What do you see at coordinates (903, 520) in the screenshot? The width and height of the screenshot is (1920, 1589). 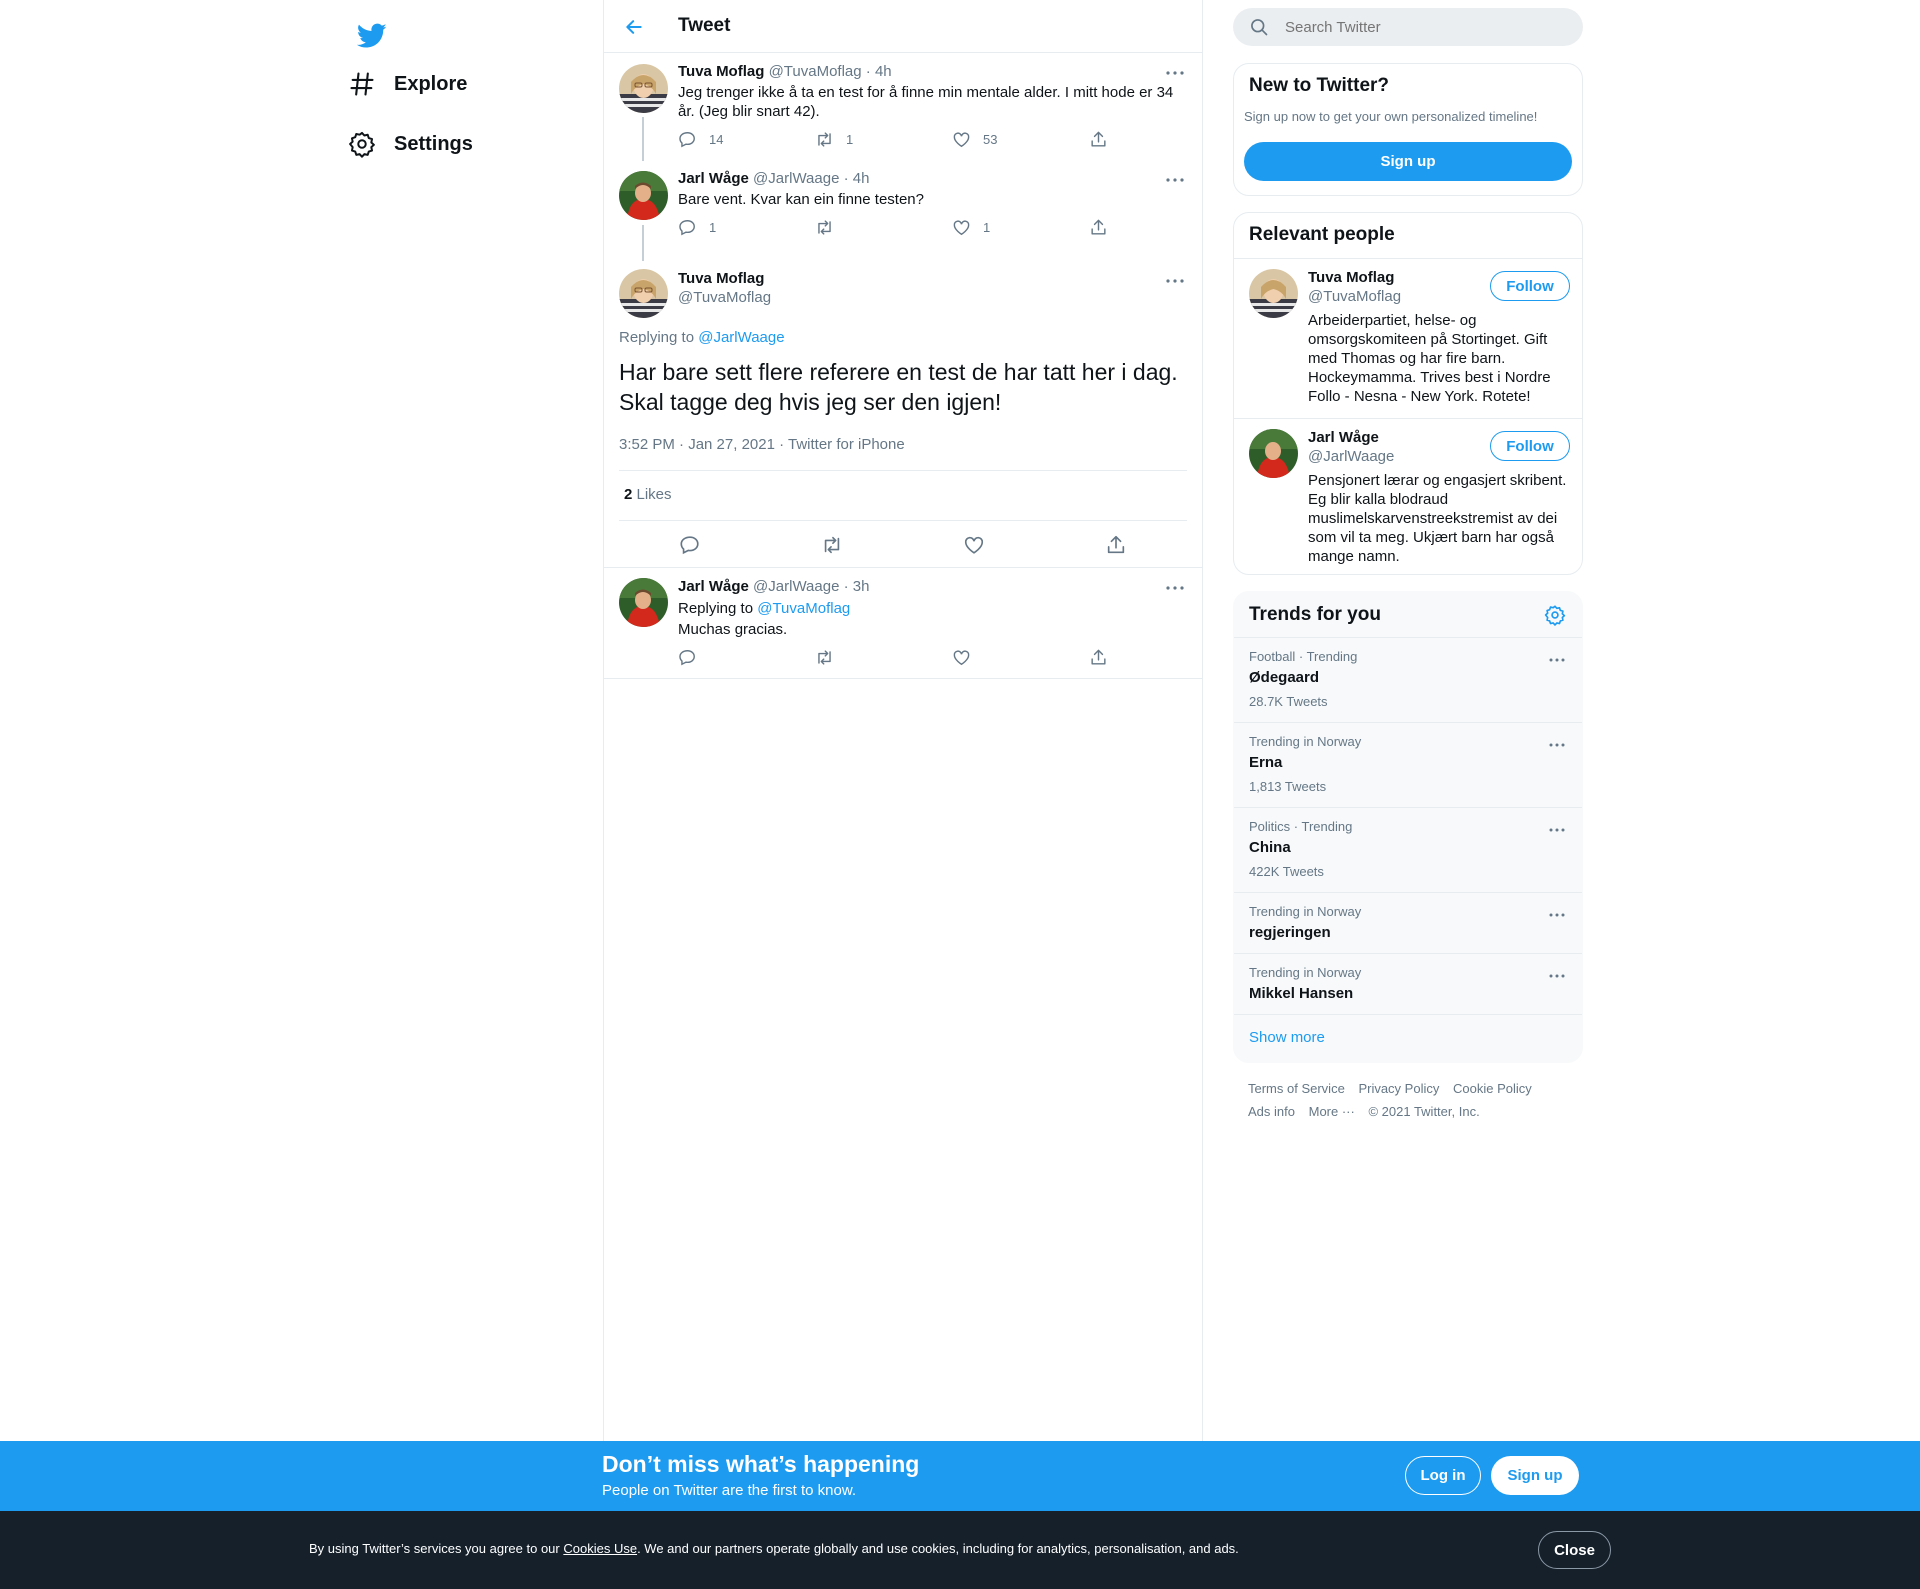 I see `divider` at bounding box center [903, 520].